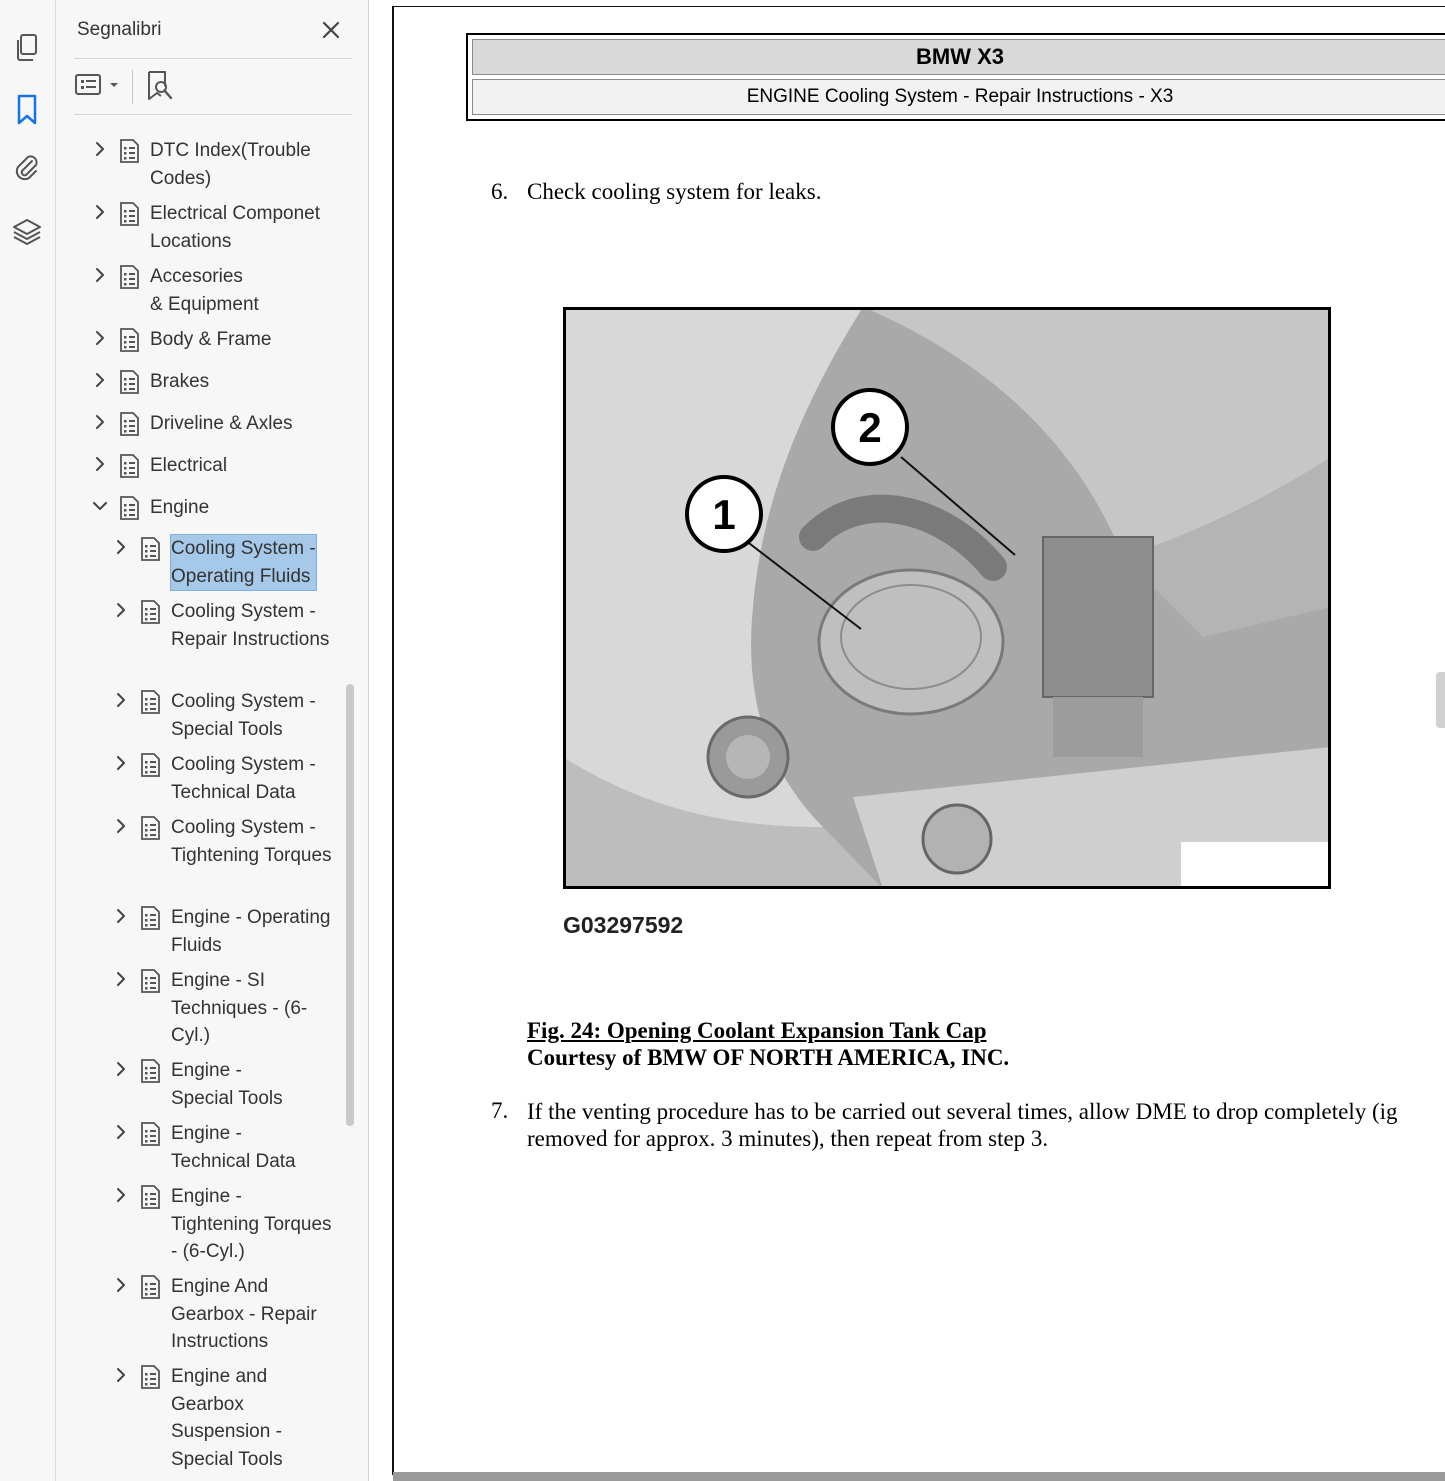  What do you see at coordinates (251, 841) in the screenshot?
I see `bookmark-label: Cooling System - Tightening Torques` at bounding box center [251, 841].